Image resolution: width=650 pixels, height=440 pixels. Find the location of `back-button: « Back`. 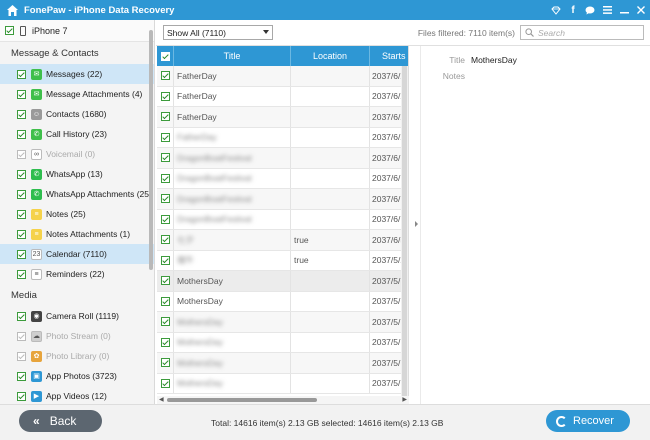

back-button: « Back is located at coordinates (60, 421).